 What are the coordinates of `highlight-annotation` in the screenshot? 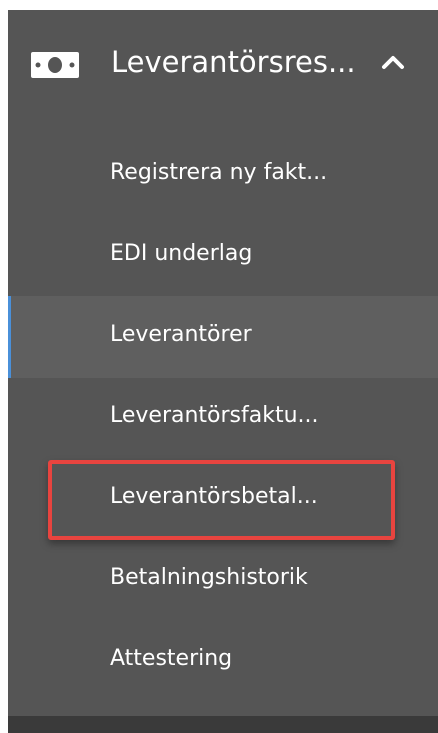 It's located at (221, 500).